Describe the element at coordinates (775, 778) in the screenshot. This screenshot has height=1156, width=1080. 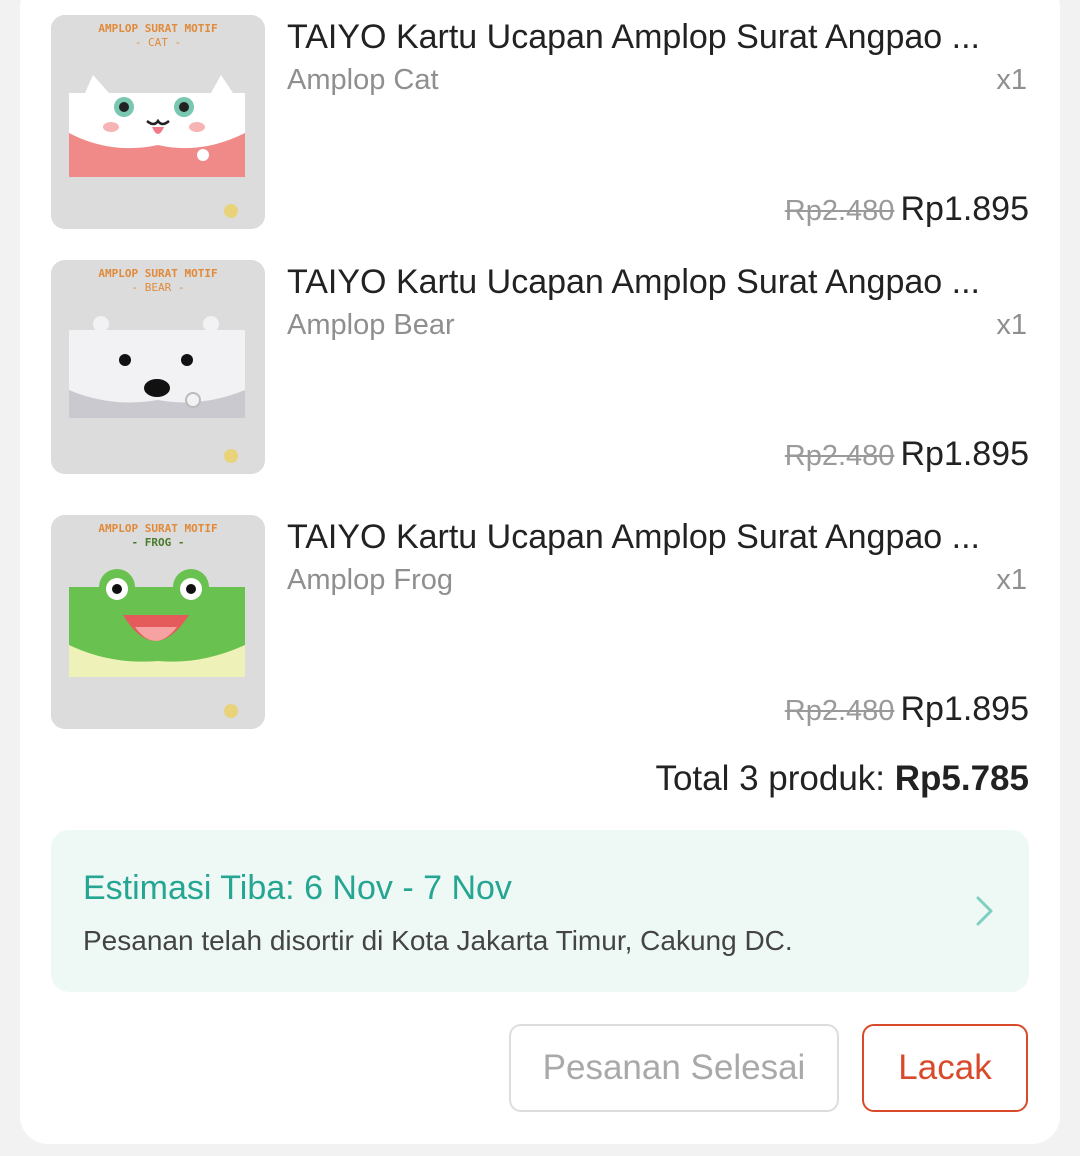
I see `total-label: Total 3 produk:` at that location.